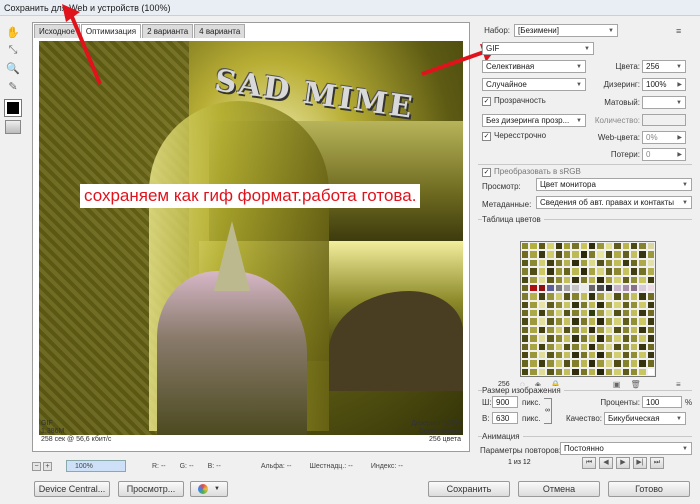  What do you see at coordinates (640, 463) in the screenshot?
I see `next-frame-button: ▶|` at bounding box center [640, 463].